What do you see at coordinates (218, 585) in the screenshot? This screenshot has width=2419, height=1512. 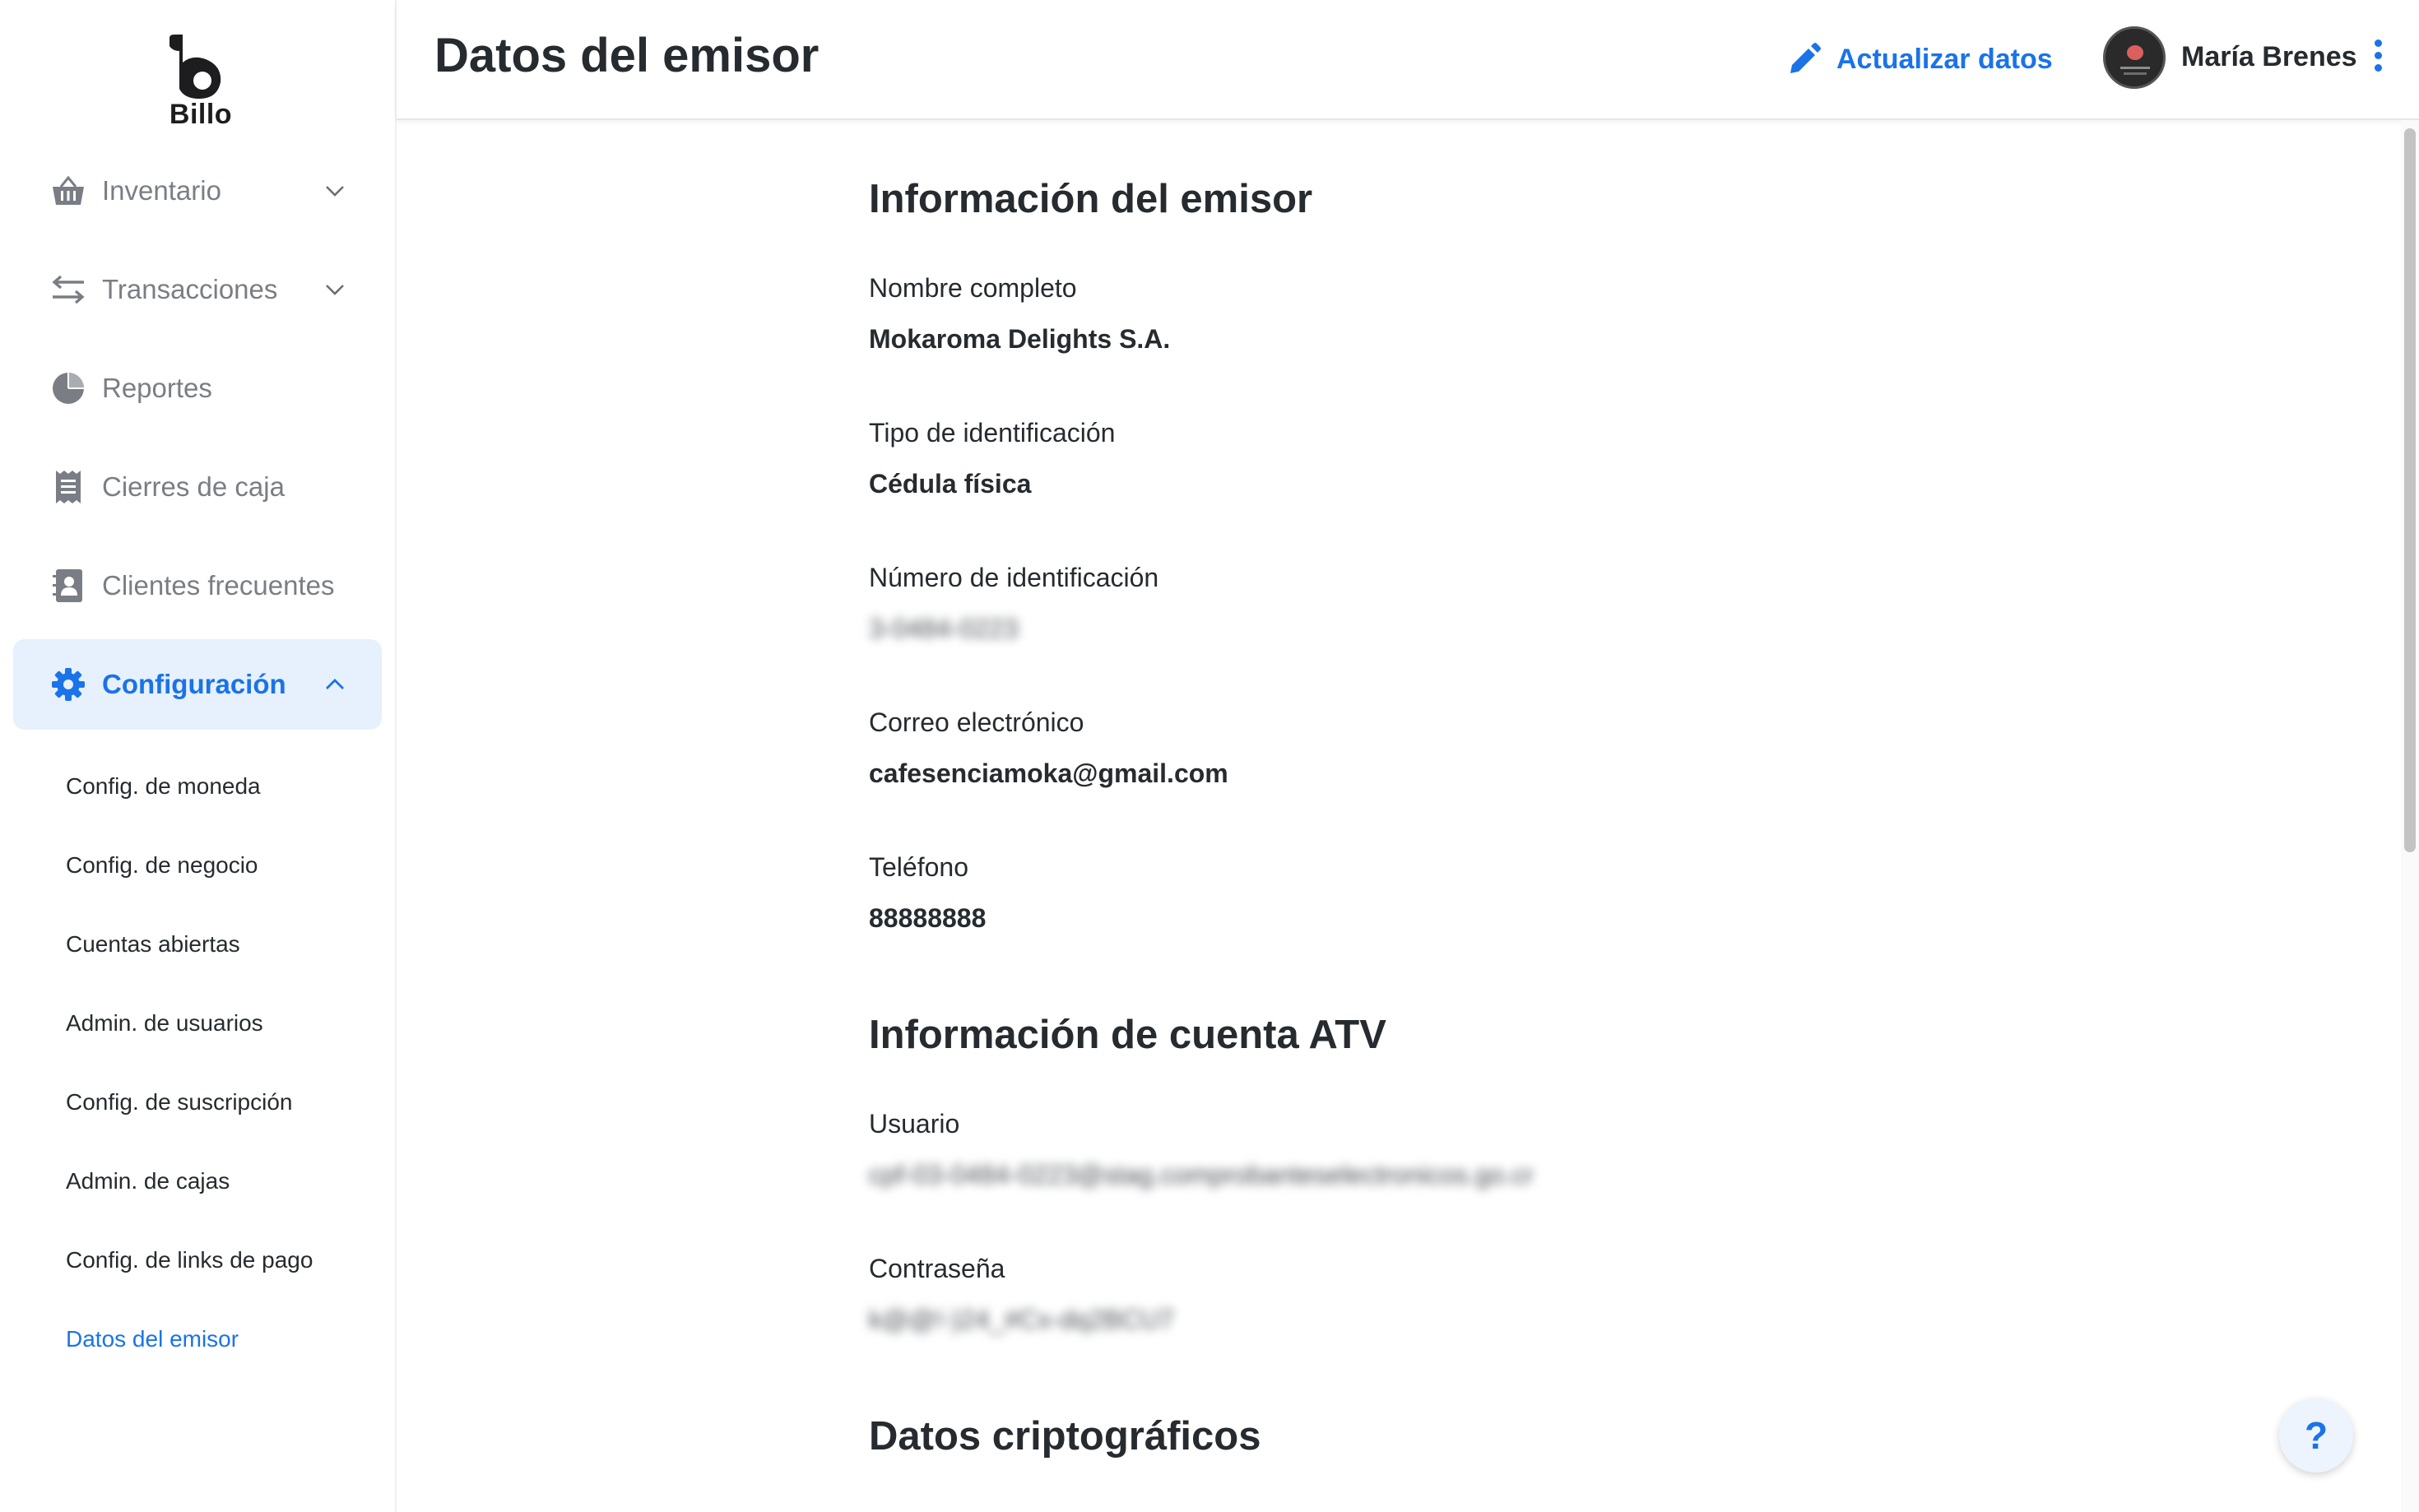 I see `sidebar-item-label: Clientes frecuentes` at bounding box center [218, 585].